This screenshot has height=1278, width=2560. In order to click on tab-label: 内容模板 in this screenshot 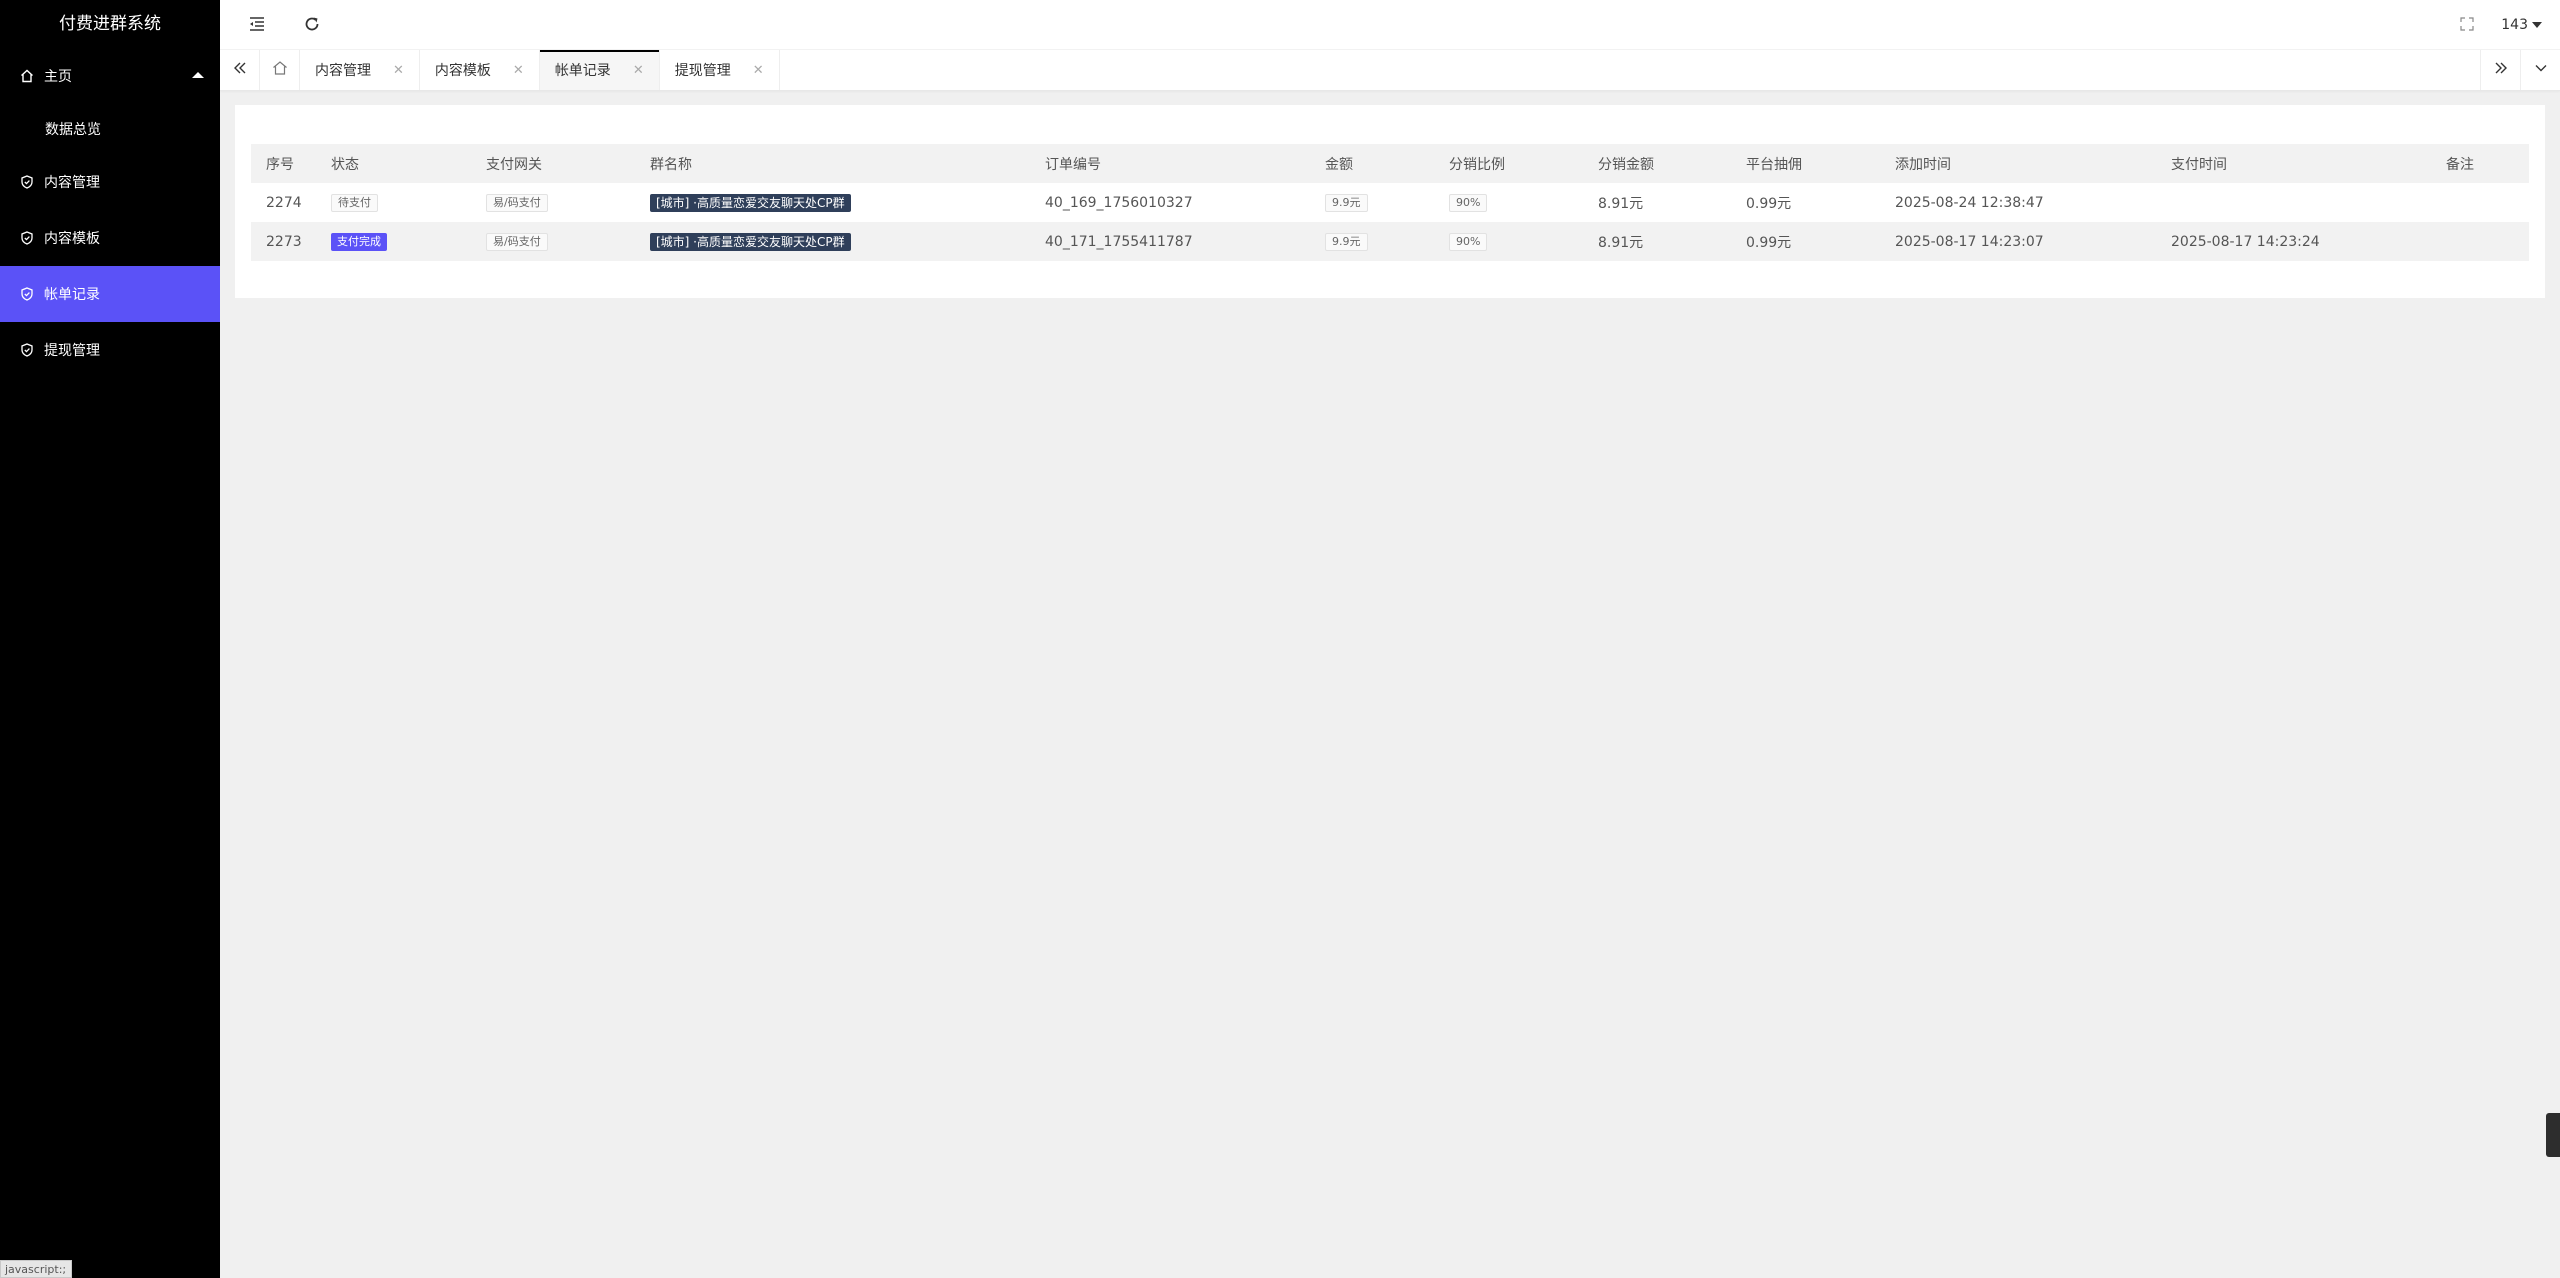, I will do `click(462, 71)`.